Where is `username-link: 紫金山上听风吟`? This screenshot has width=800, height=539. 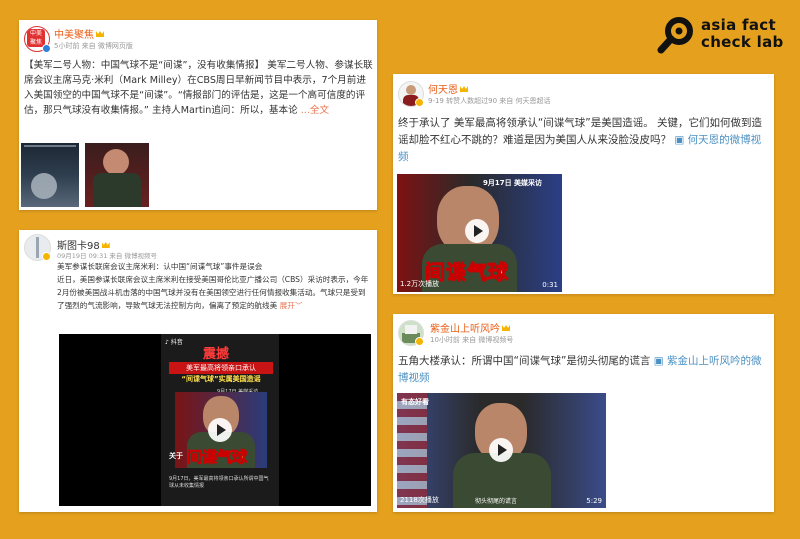 username-link: 紫金山上听风吟 is located at coordinates (470, 327).